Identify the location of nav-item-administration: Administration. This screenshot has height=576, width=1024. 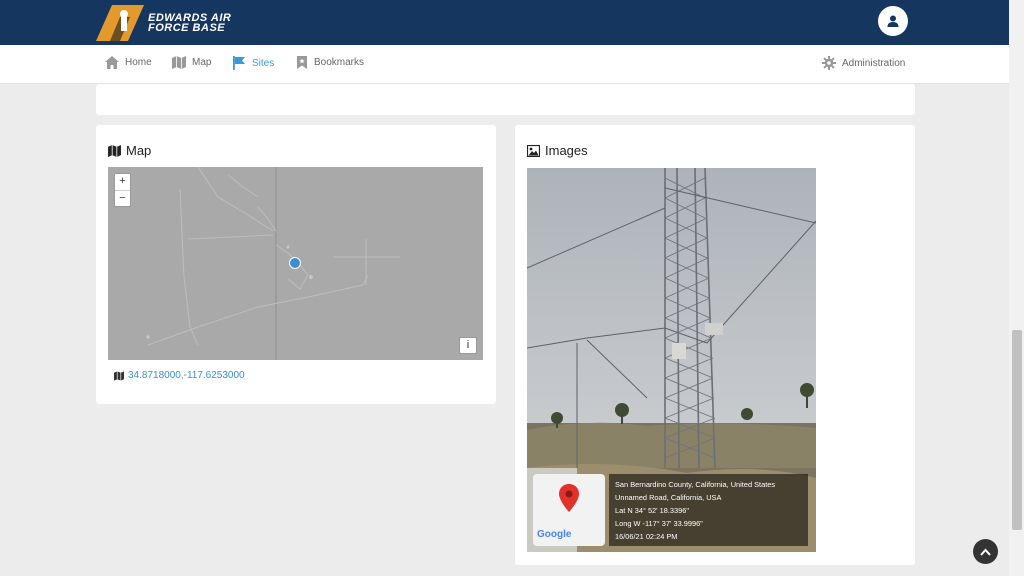
(863, 63).